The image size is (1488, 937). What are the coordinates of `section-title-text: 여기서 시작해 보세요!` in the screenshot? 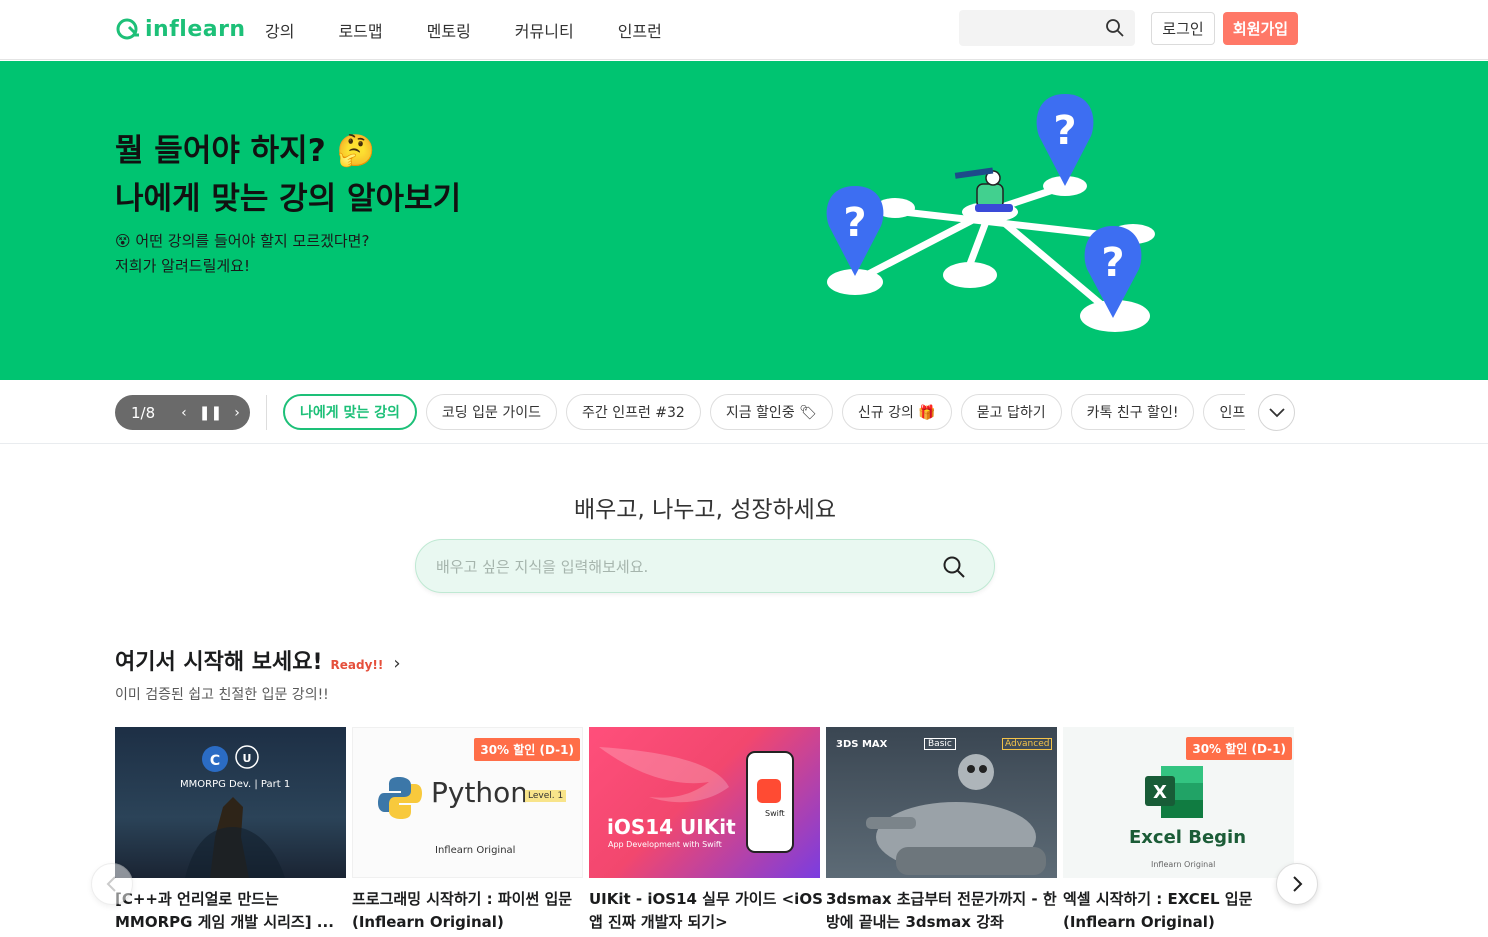 It's located at (219, 662).